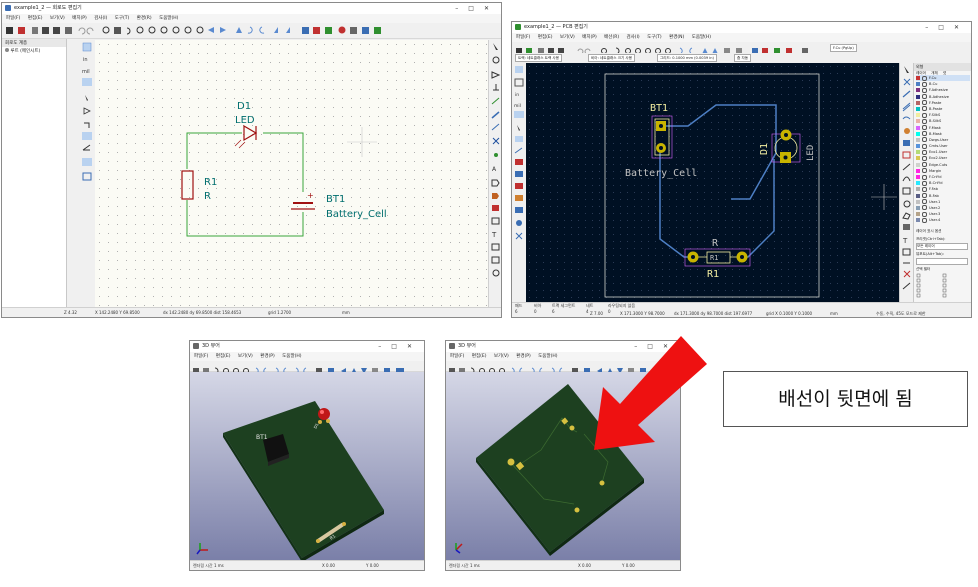  I want to click on inch-units-icon: in, so click(517, 95).